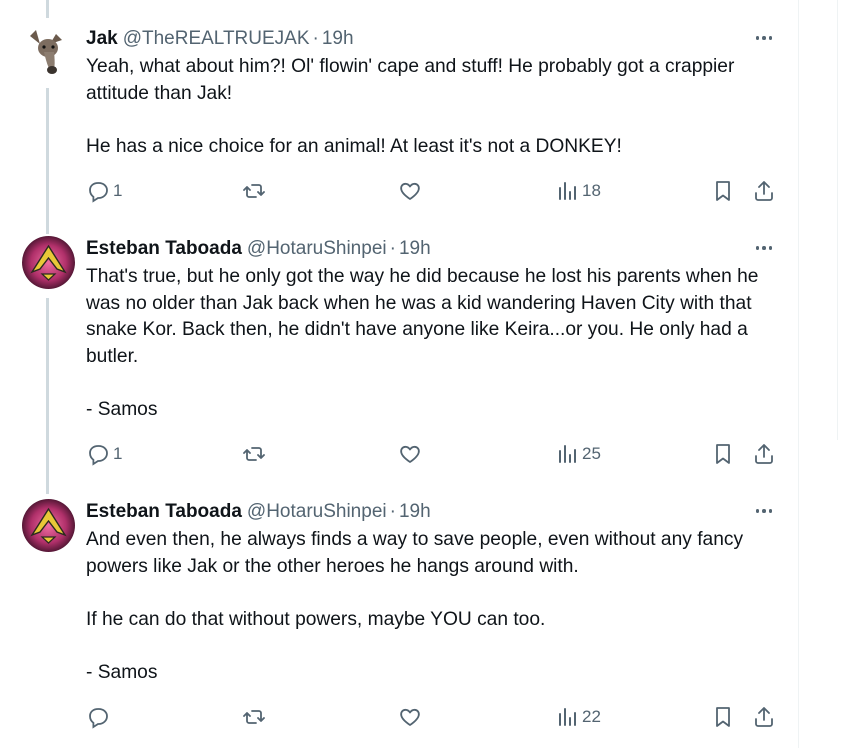 This screenshot has width=842, height=748. I want to click on views-count: 25, so click(591, 453).